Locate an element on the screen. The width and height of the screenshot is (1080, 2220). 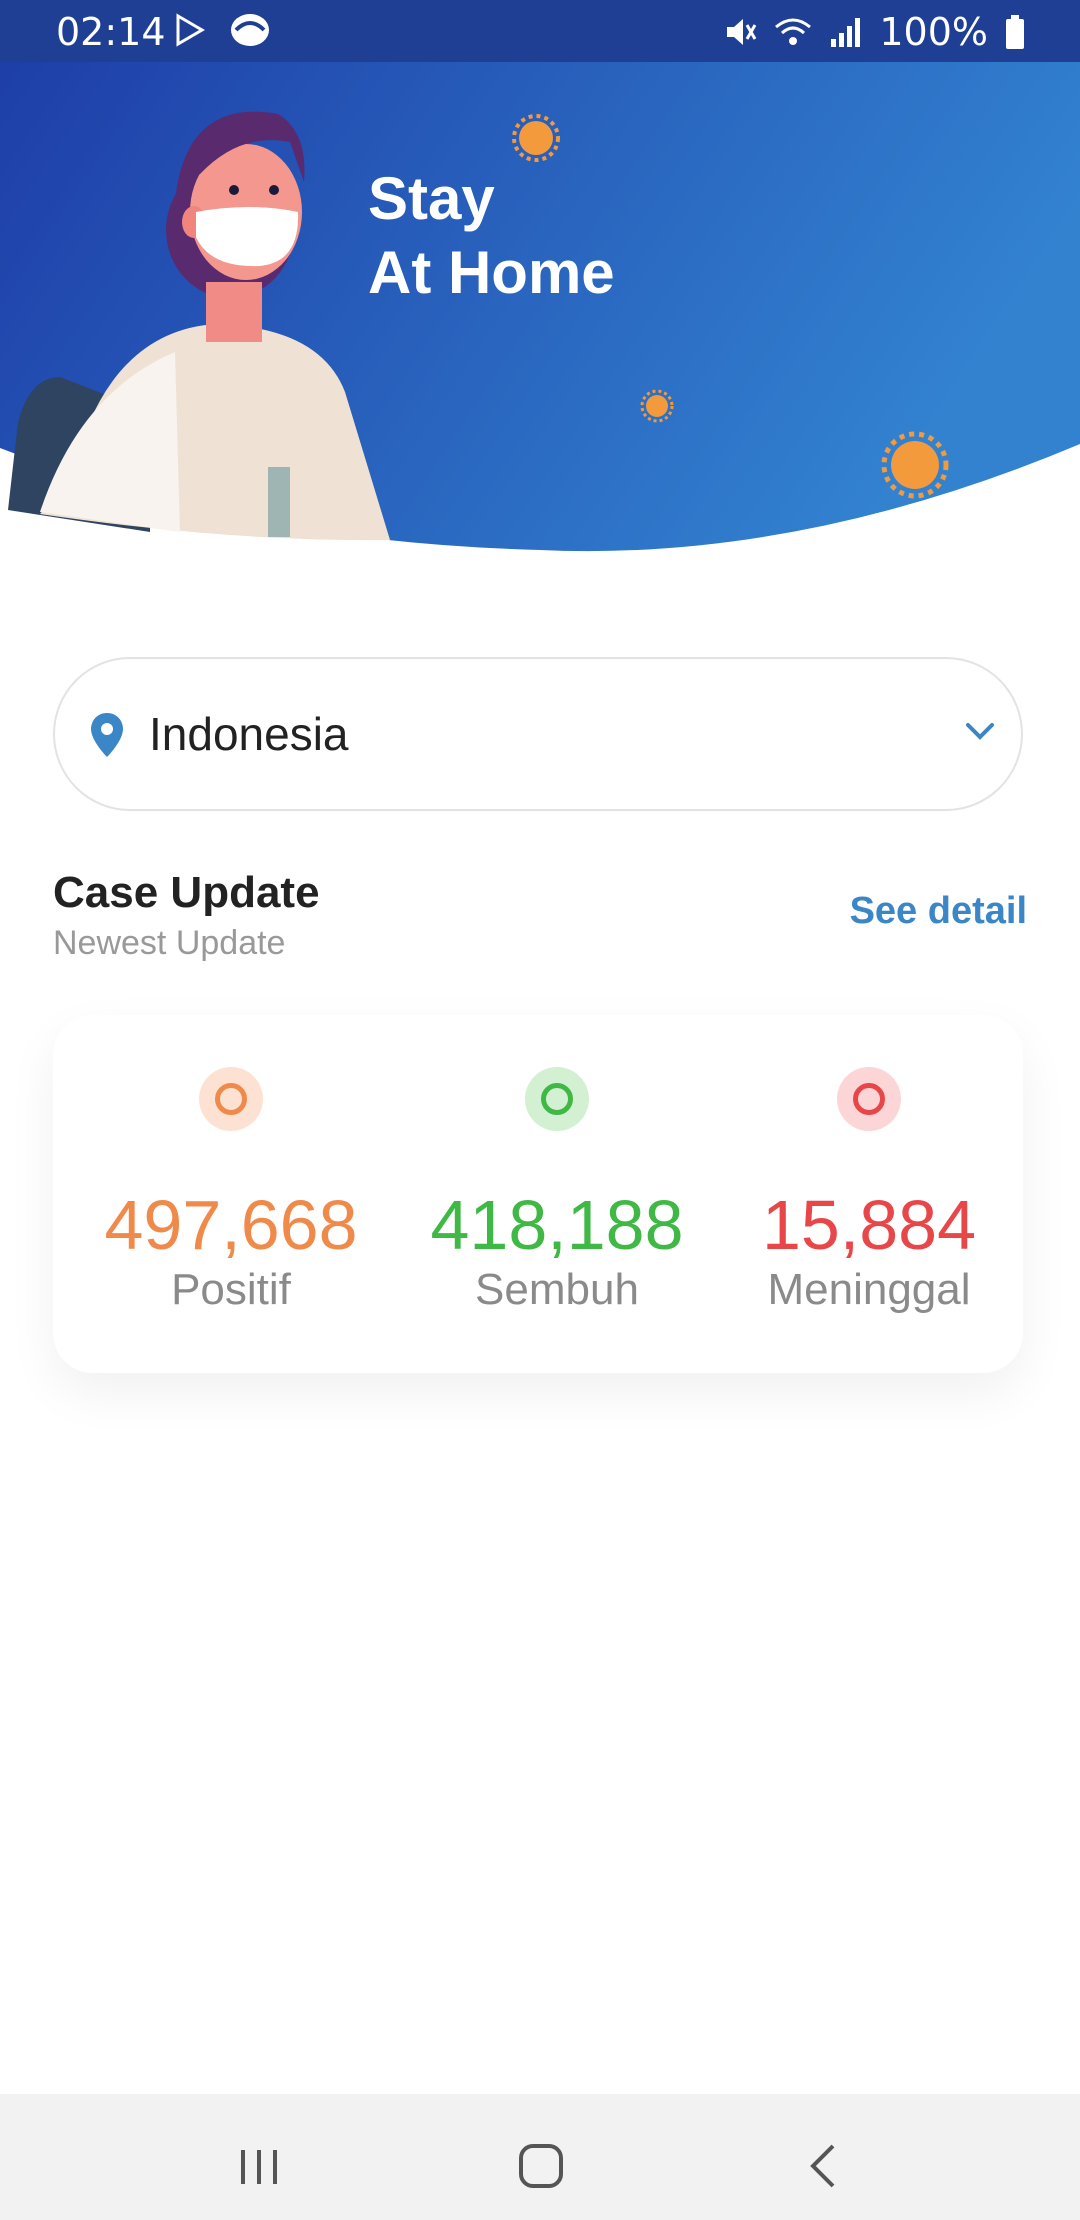
stat-positif: 497,668 Positif is located at coordinates (231, 1194).